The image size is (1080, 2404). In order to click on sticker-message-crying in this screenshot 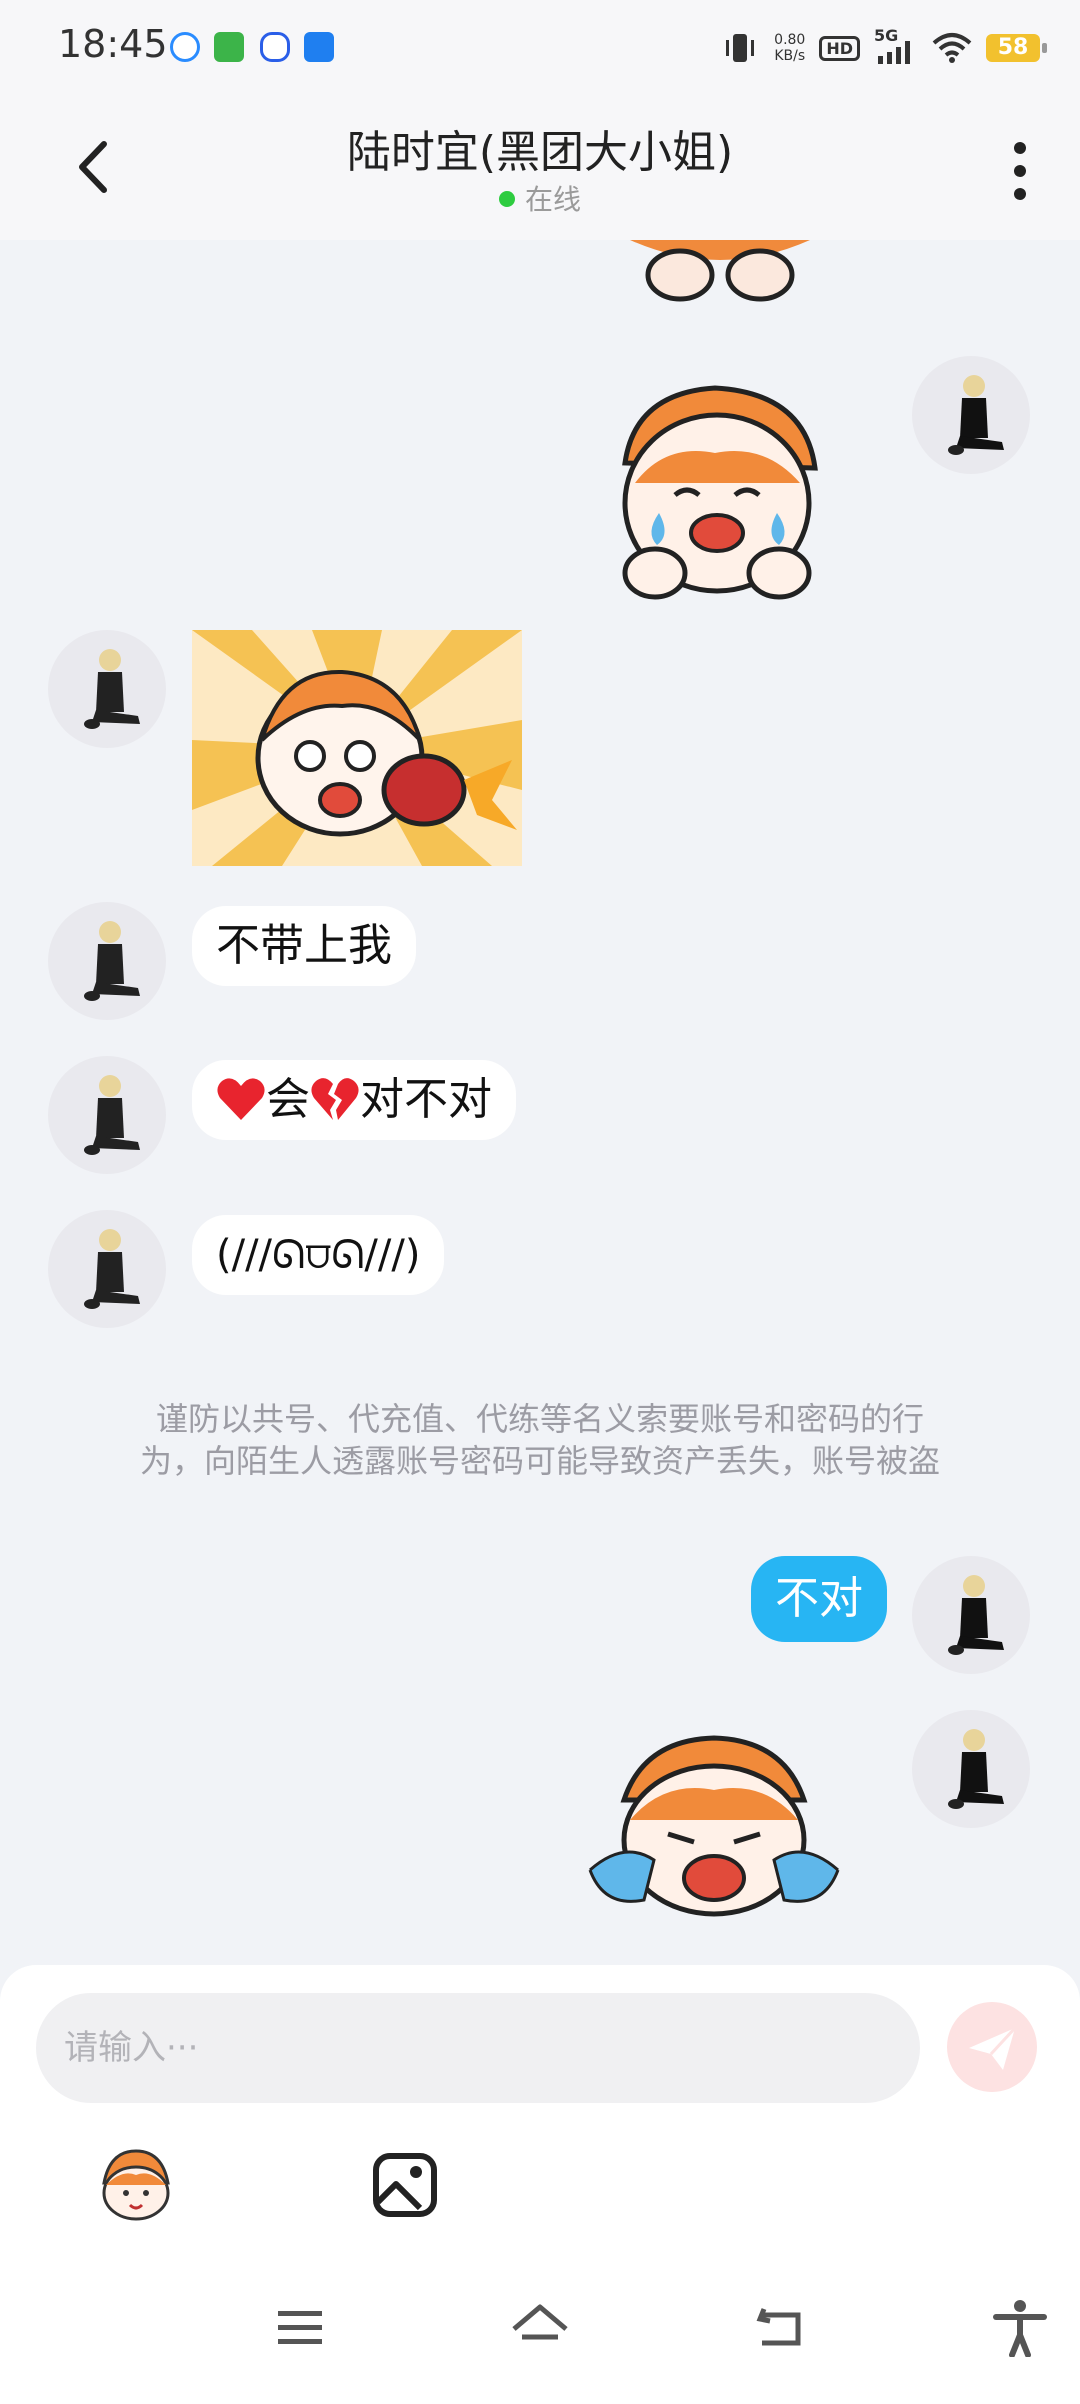, I will do `click(717, 498)`.